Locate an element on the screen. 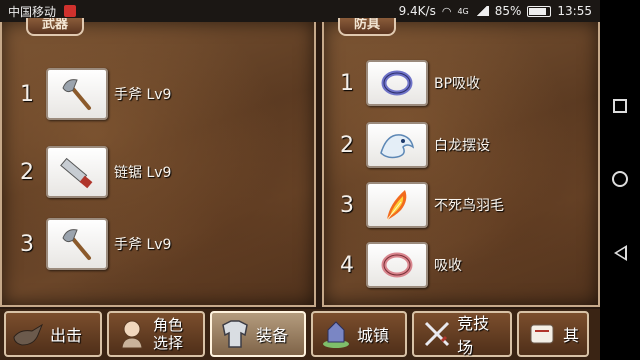 This screenshot has width=640, height=360. sortie-button: 出击 is located at coordinates (53, 334).